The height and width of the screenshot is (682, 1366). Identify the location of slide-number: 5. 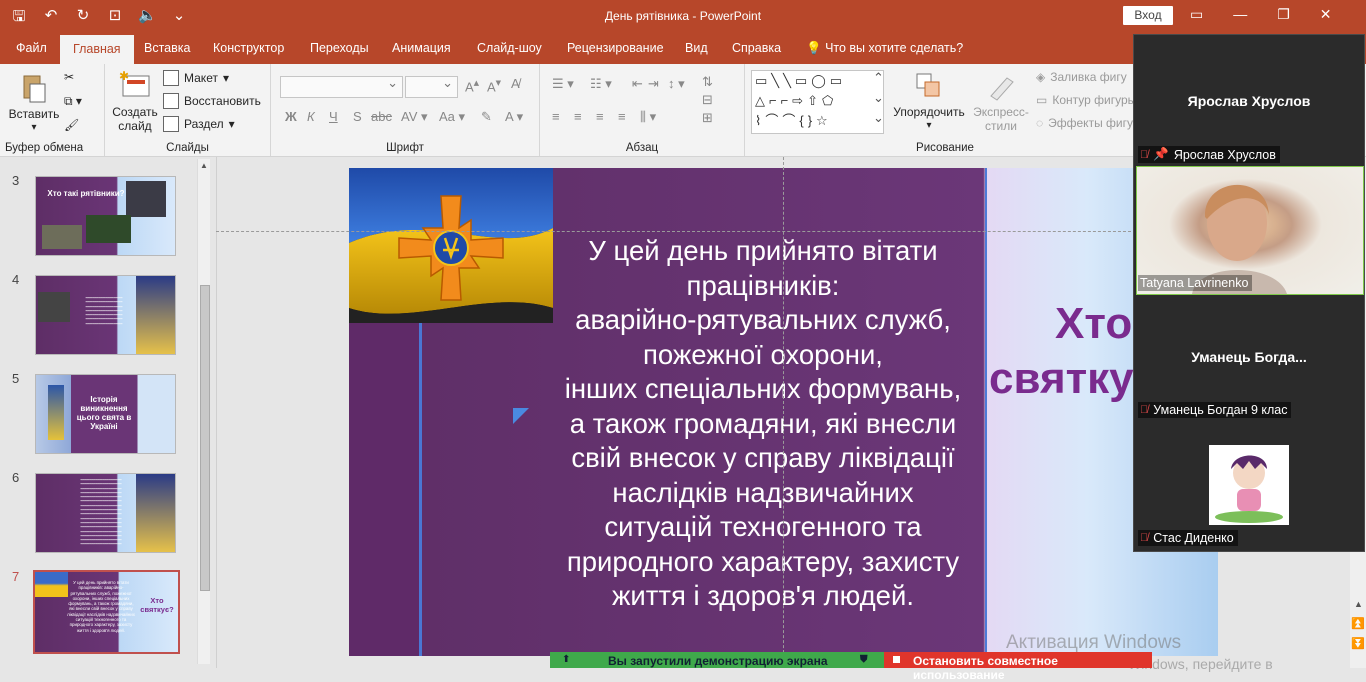
(16, 378).